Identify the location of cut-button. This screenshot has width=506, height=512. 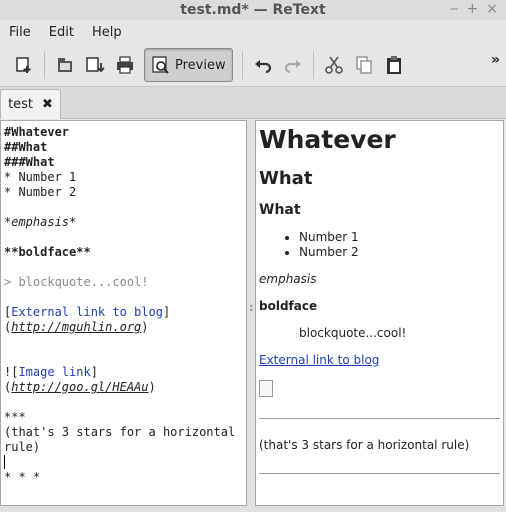
(334, 65).